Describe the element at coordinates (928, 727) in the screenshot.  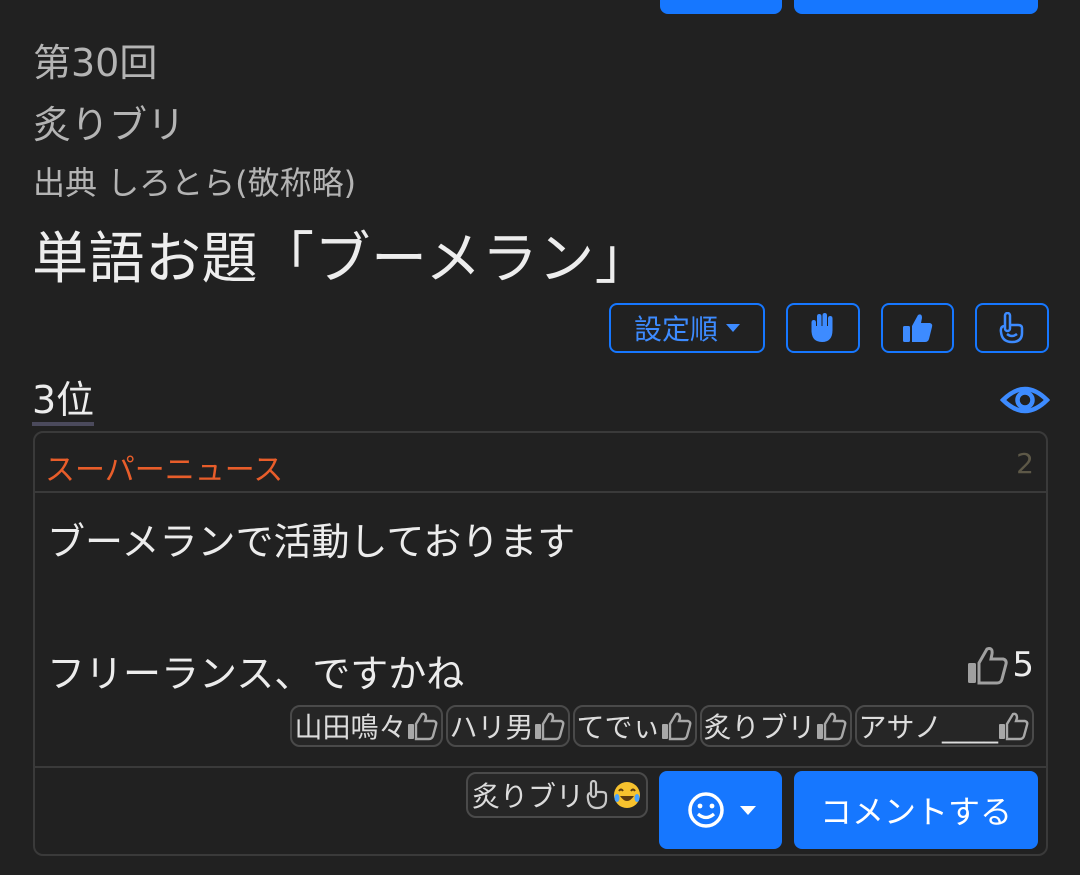
I see `voter-name: アサノ____` at that location.